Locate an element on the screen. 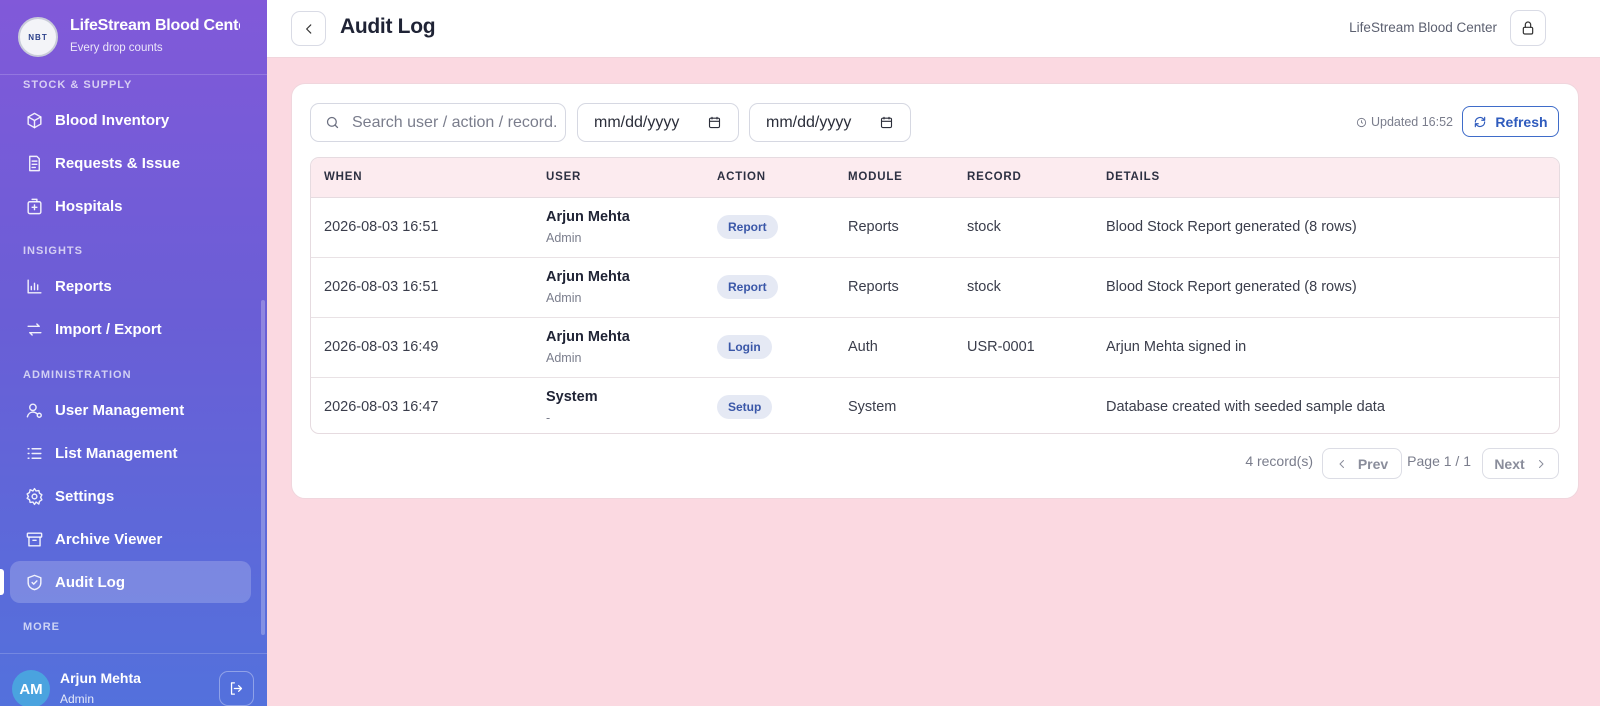 This screenshot has height=706, width=1600. lock-icon is located at coordinates (1528, 28).